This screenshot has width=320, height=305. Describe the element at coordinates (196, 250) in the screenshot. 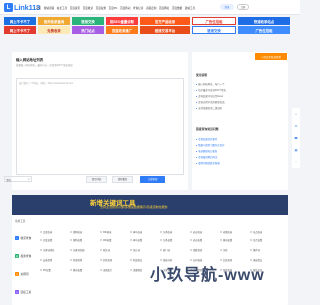

I see `tool-link: 指数查询` at that location.